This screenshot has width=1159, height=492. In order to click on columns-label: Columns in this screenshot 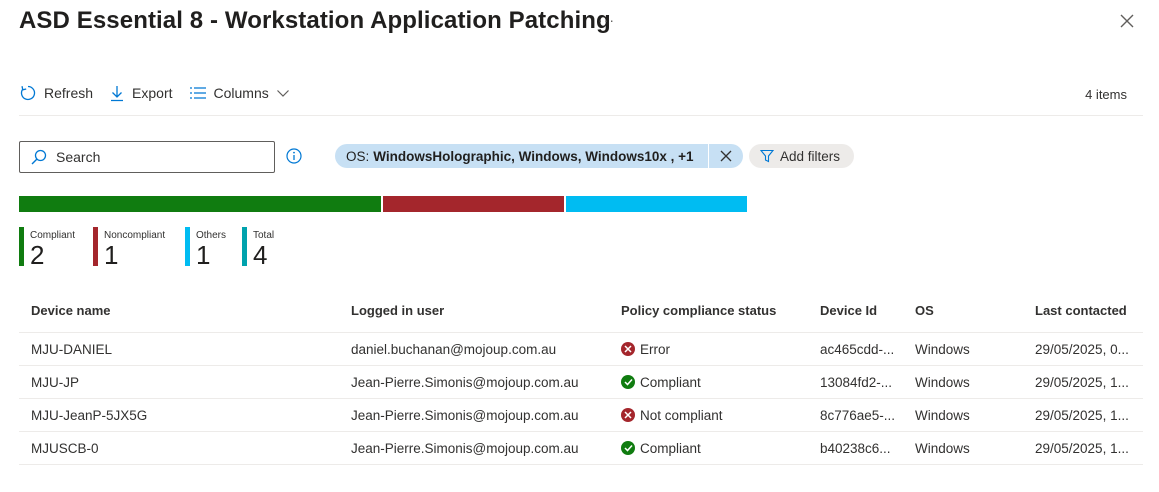, I will do `click(241, 93)`.